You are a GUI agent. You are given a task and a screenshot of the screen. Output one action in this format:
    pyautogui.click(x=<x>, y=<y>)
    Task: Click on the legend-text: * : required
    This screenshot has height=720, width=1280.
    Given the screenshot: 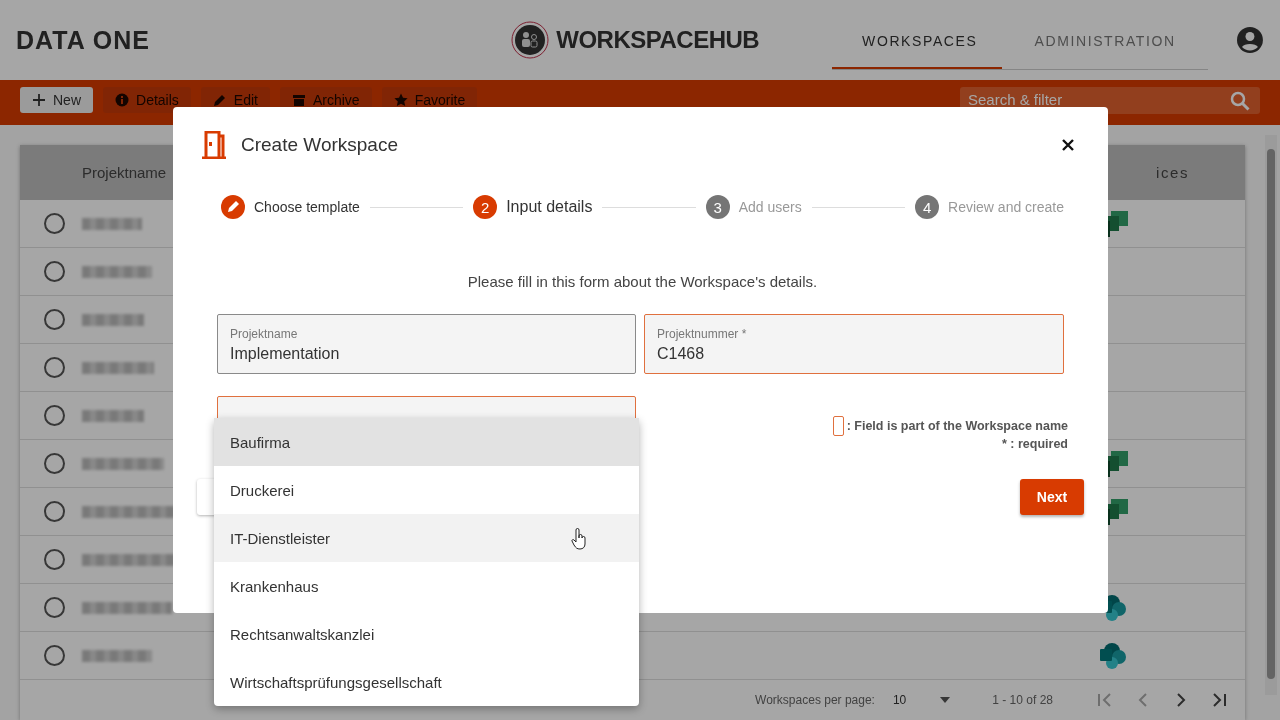 What is the action you would take?
    pyautogui.click(x=1035, y=444)
    